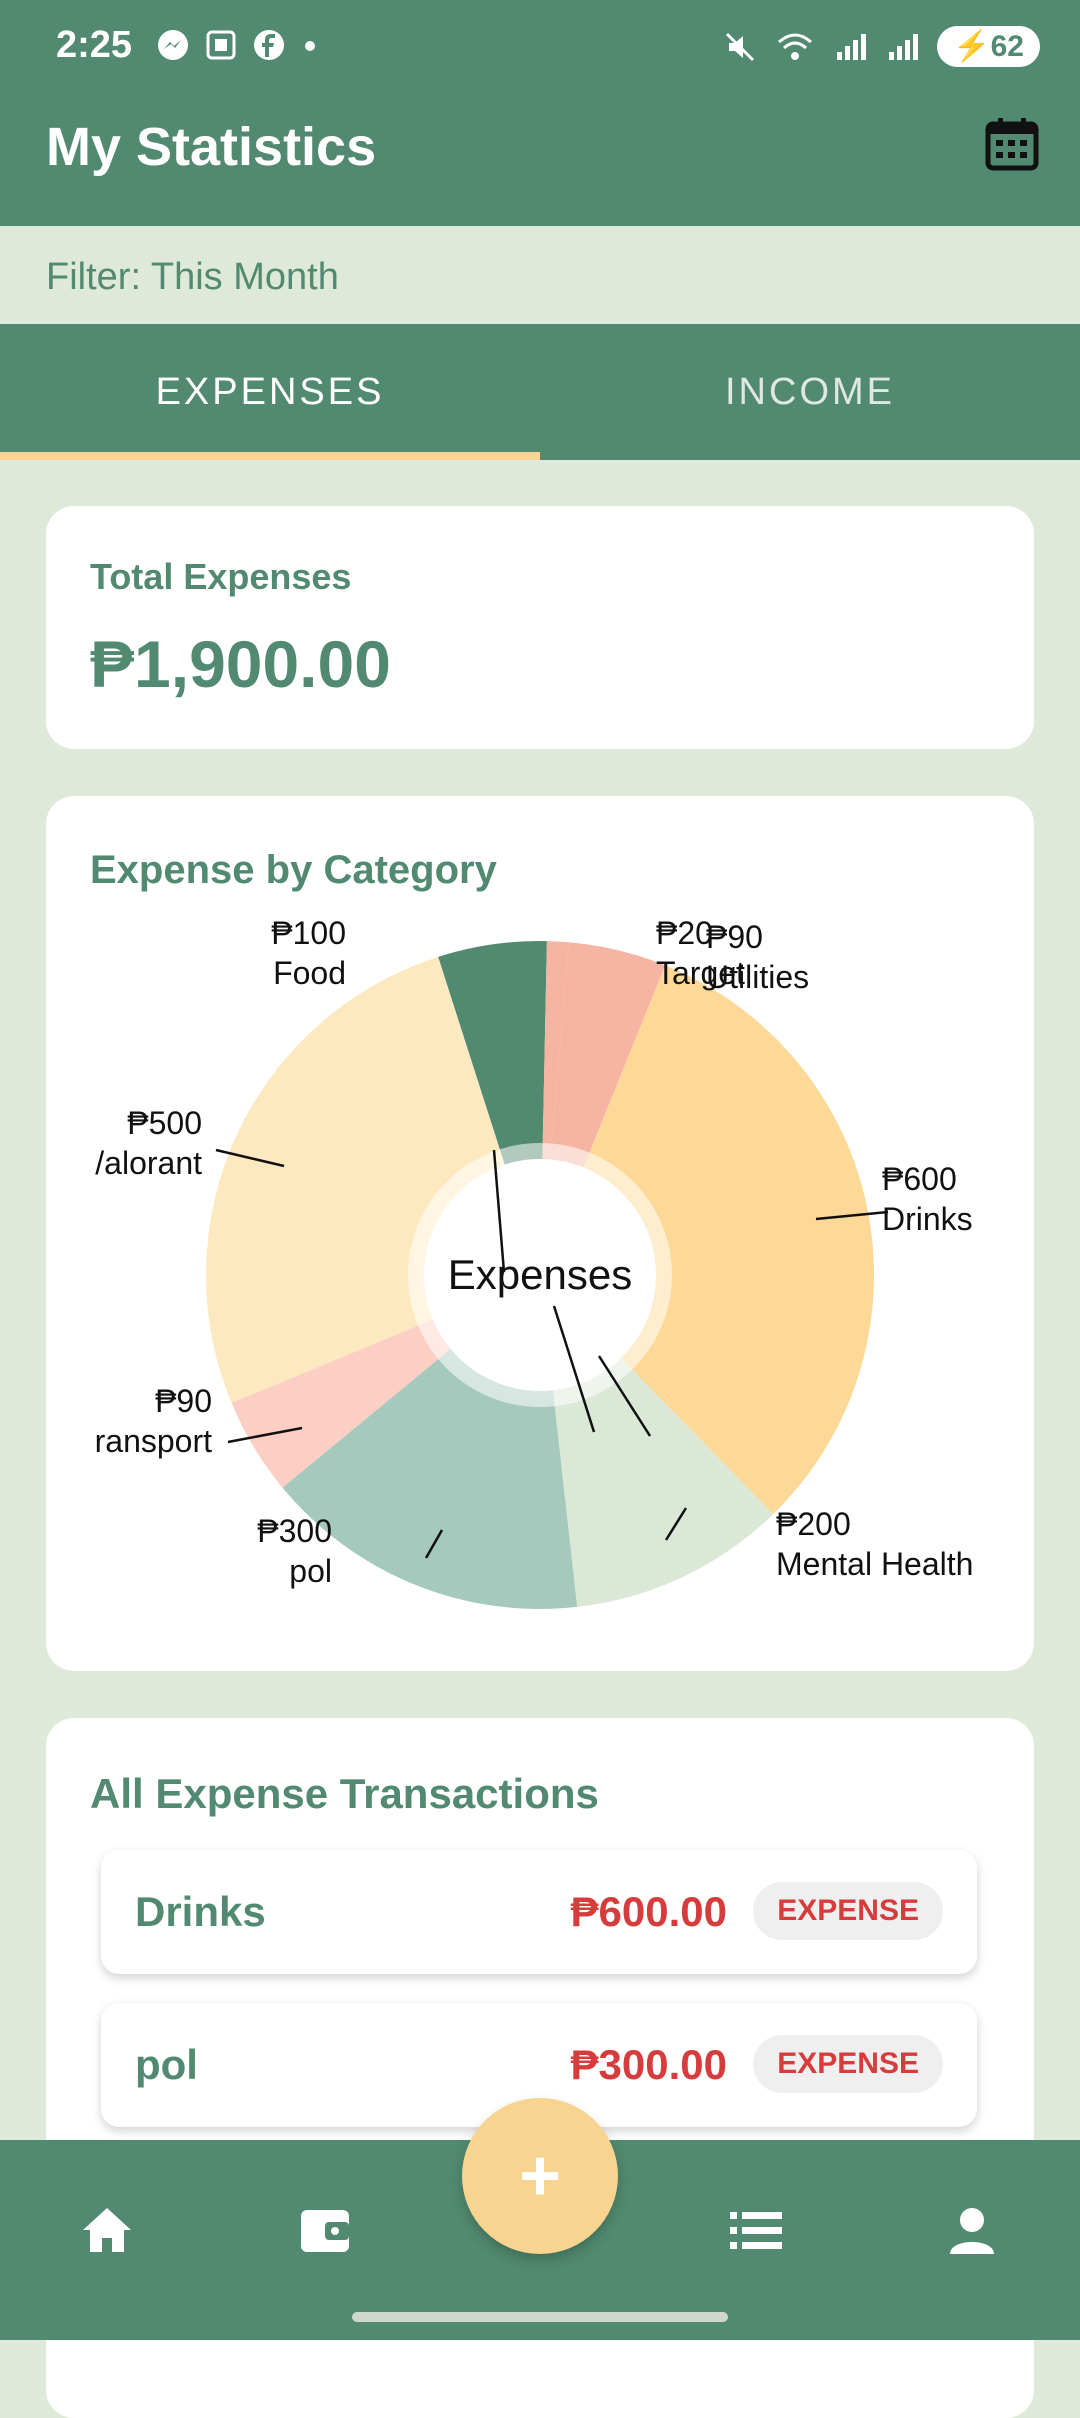  What do you see at coordinates (107, 2230) in the screenshot?
I see `home-icon` at bounding box center [107, 2230].